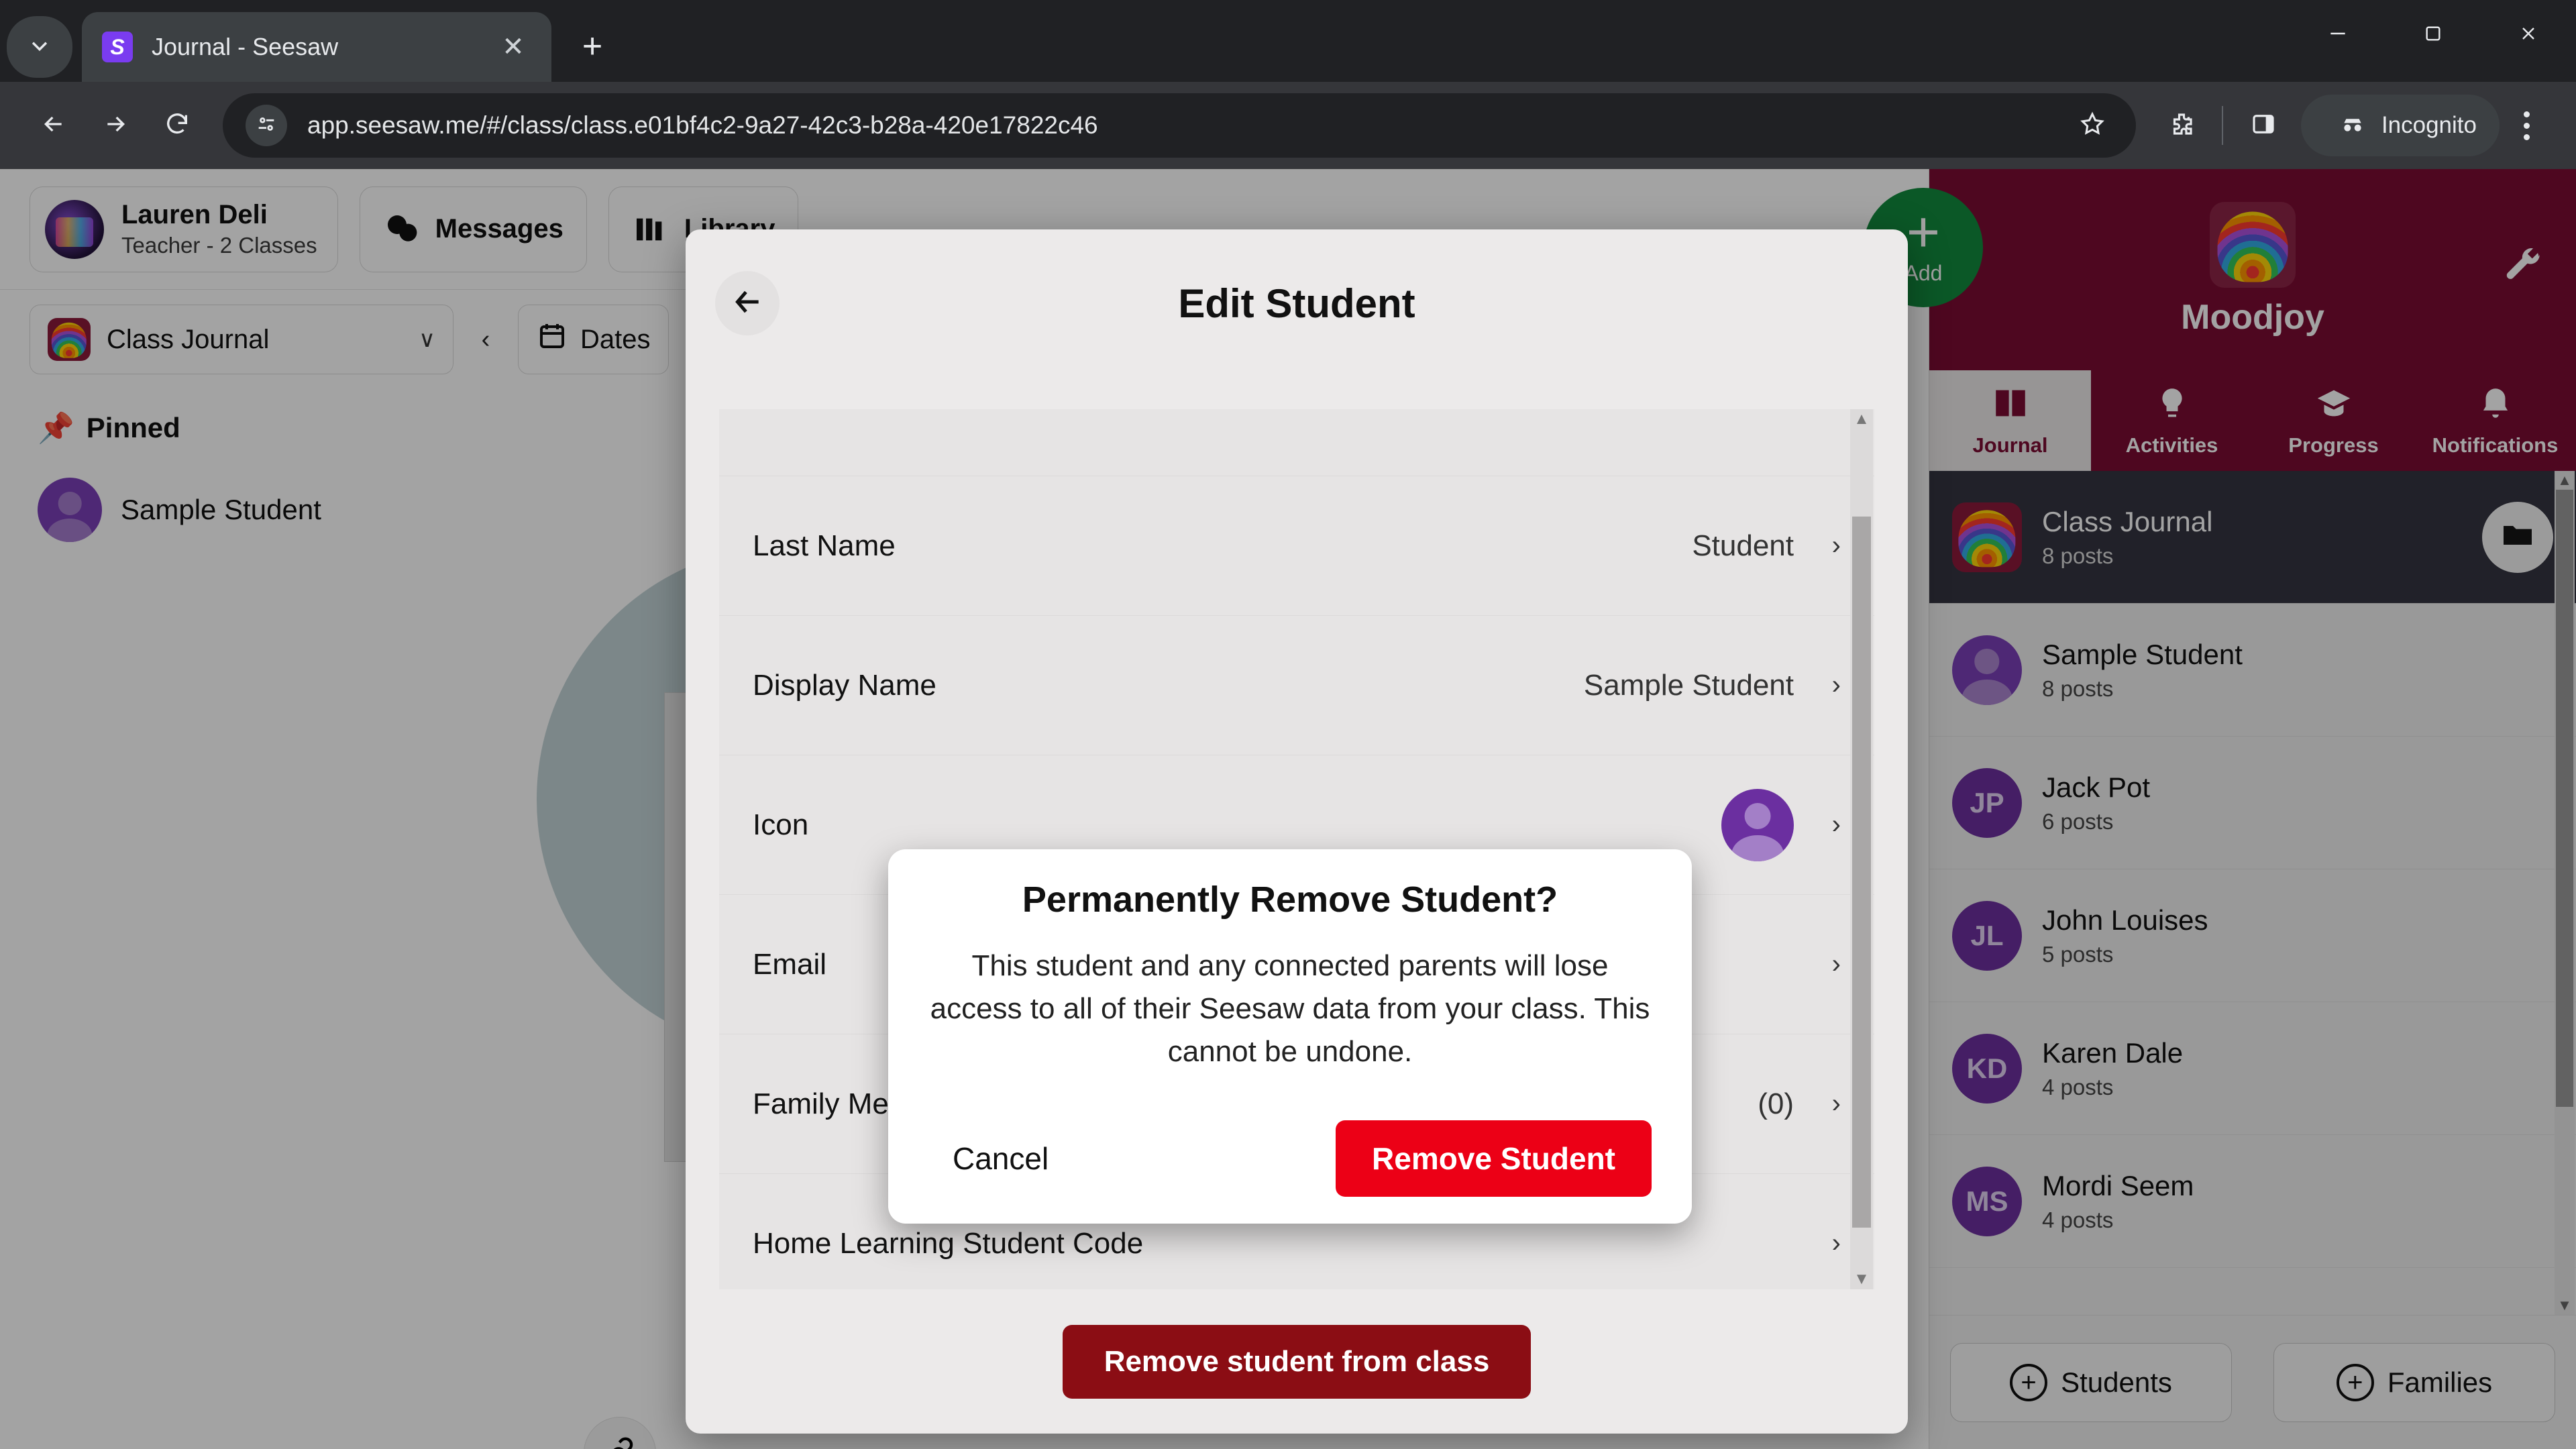 The image size is (2576, 1449). What do you see at coordinates (1290, 1158) in the screenshot?
I see `dialog-actions: Cancel Remove Student` at bounding box center [1290, 1158].